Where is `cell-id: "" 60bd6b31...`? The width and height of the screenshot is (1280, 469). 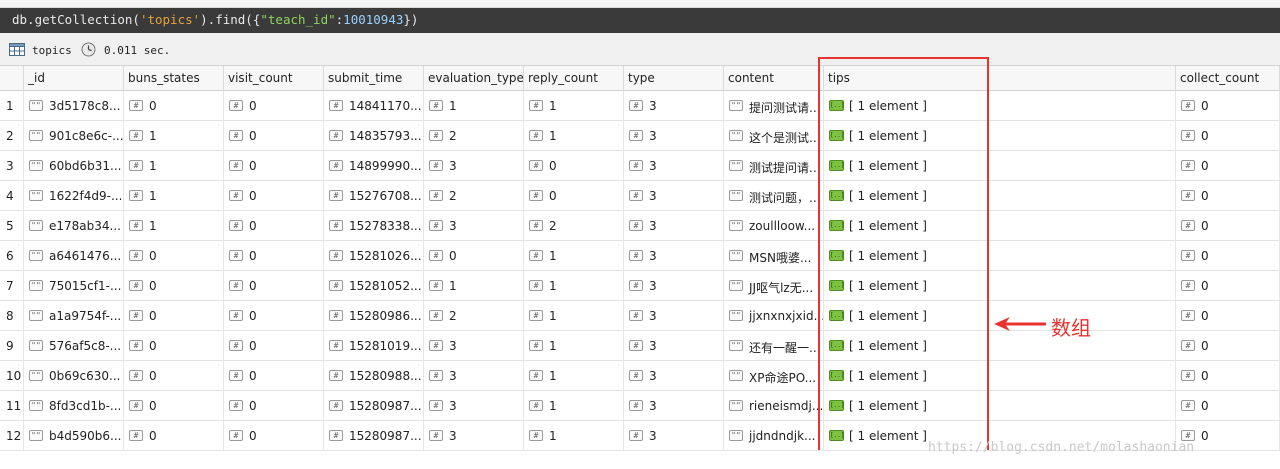
cell-id: "" 60bd6b31... is located at coordinates (74, 166).